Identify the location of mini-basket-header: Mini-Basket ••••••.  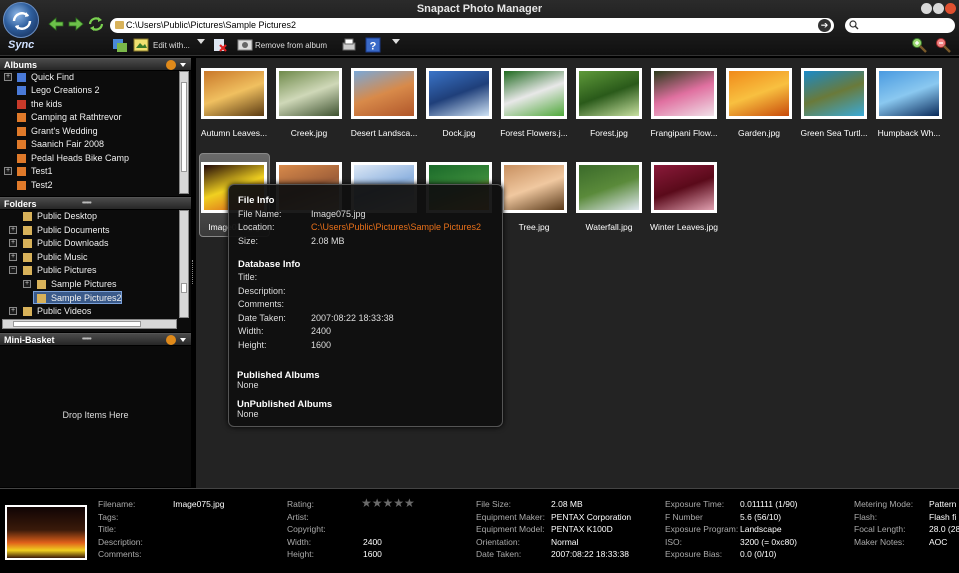
(95, 339).